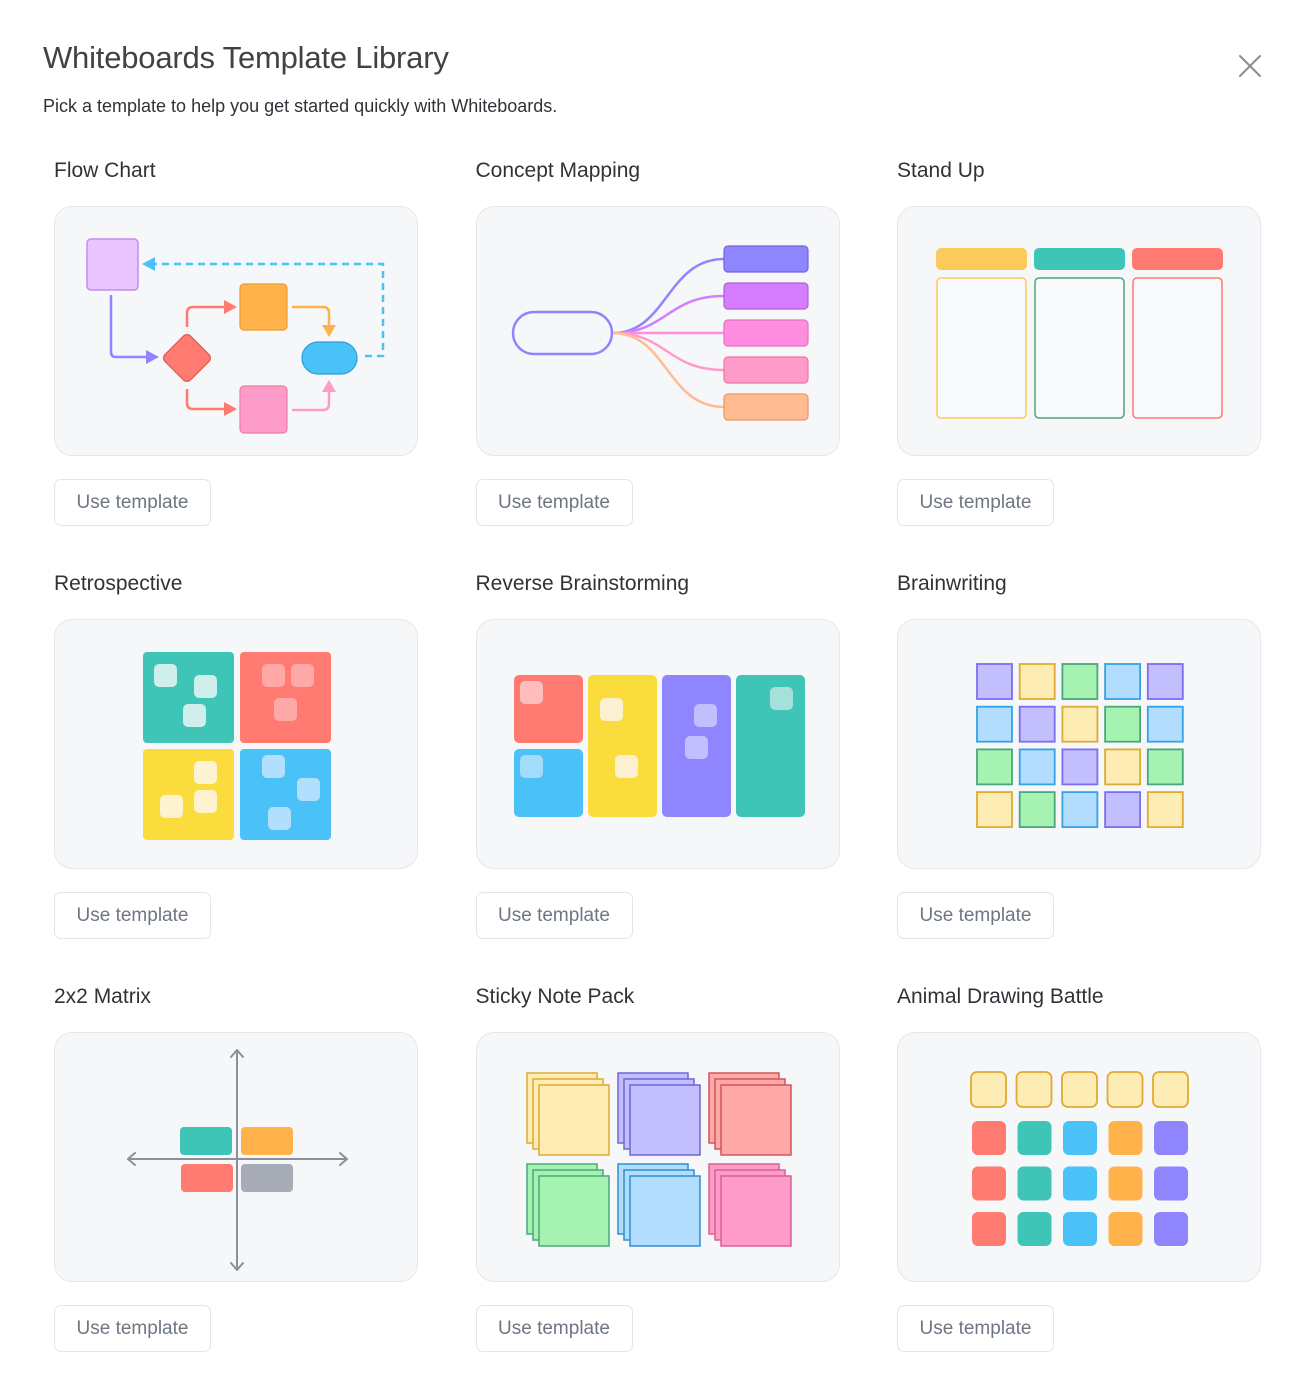 The width and height of the screenshot is (1315, 1400). What do you see at coordinates (555, 996) in the screenshot?
I see `template-title: Sticky Note Pack` at bounding box center [555, 996].